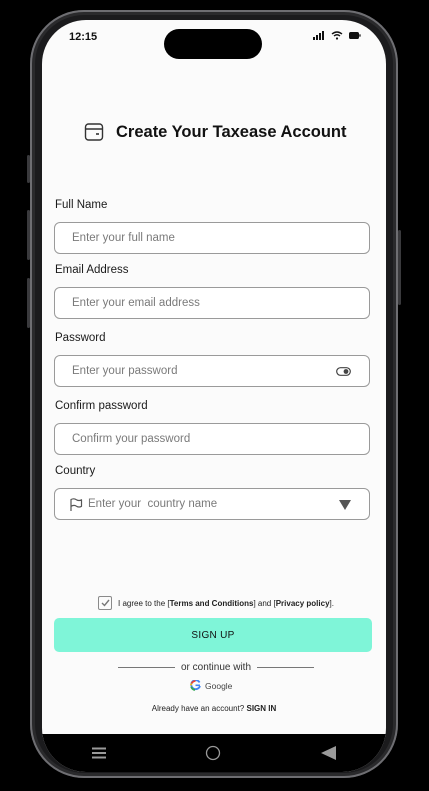 This screenshot has width=429, height=791. Describe the element at coordinates (144, 603) in the screenshot. I see `agreement-prefix: I agree to the [` at that location.